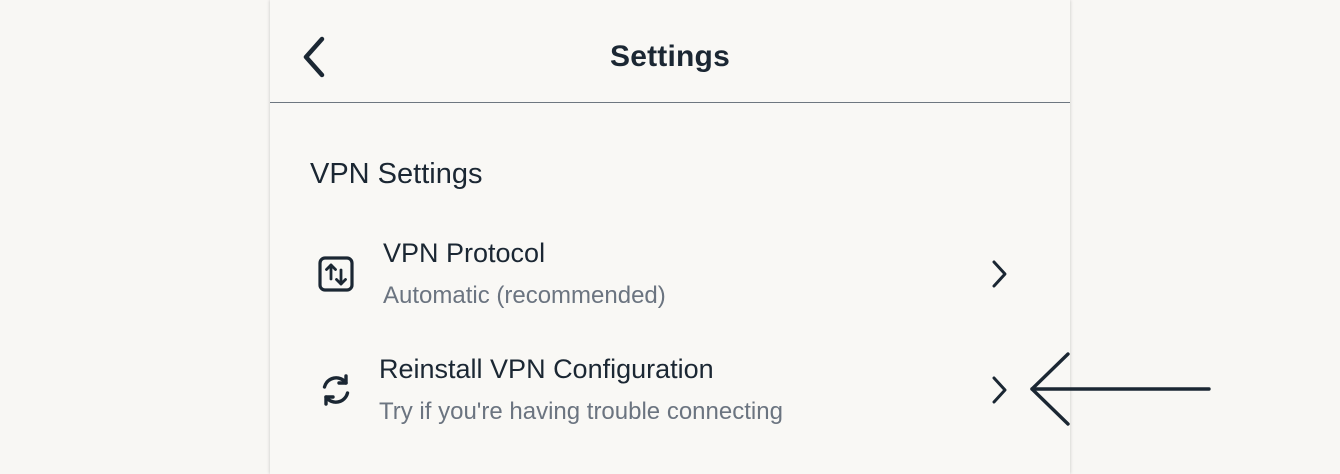  Describe the element at coordinates (581, 411) in the screenshot. I see `reinstall-vpn-configuration-hint: Try if you're having trouble connecting` at that location.